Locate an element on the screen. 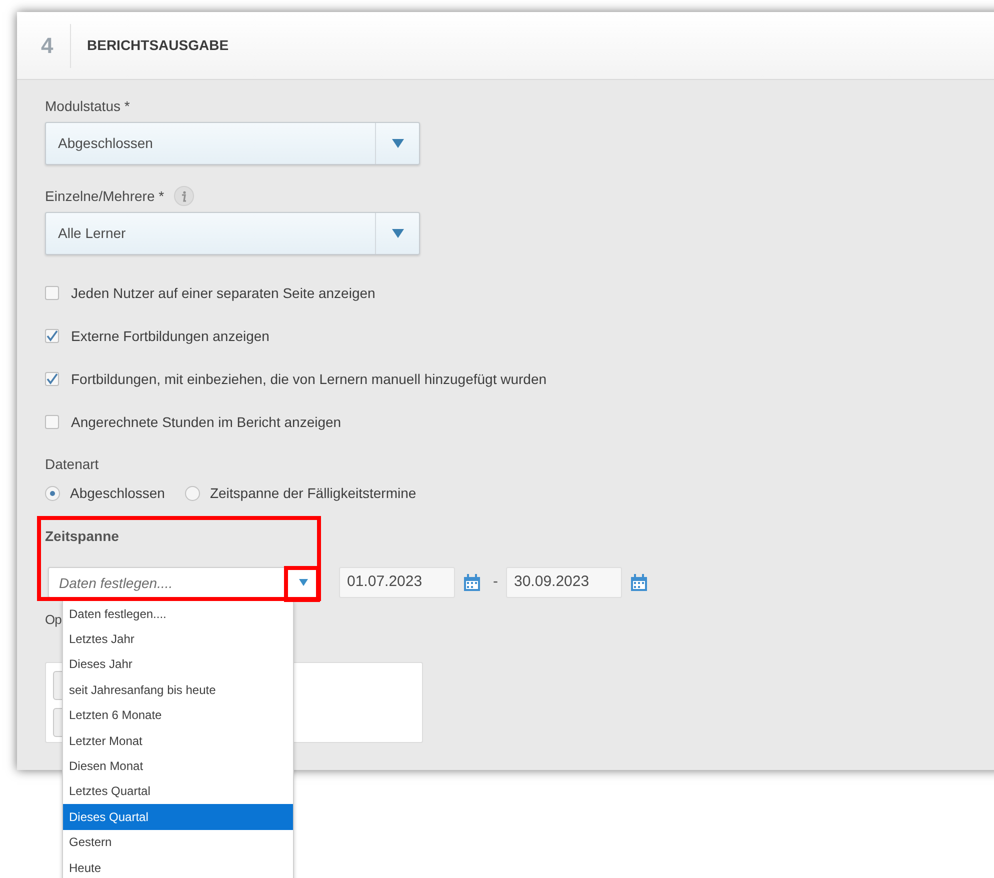  checkbox-label: Fortbildungen, mit einbeziehen, die von Lernern manuell hinzugefügt wurden is located at coordinates (309, 379).